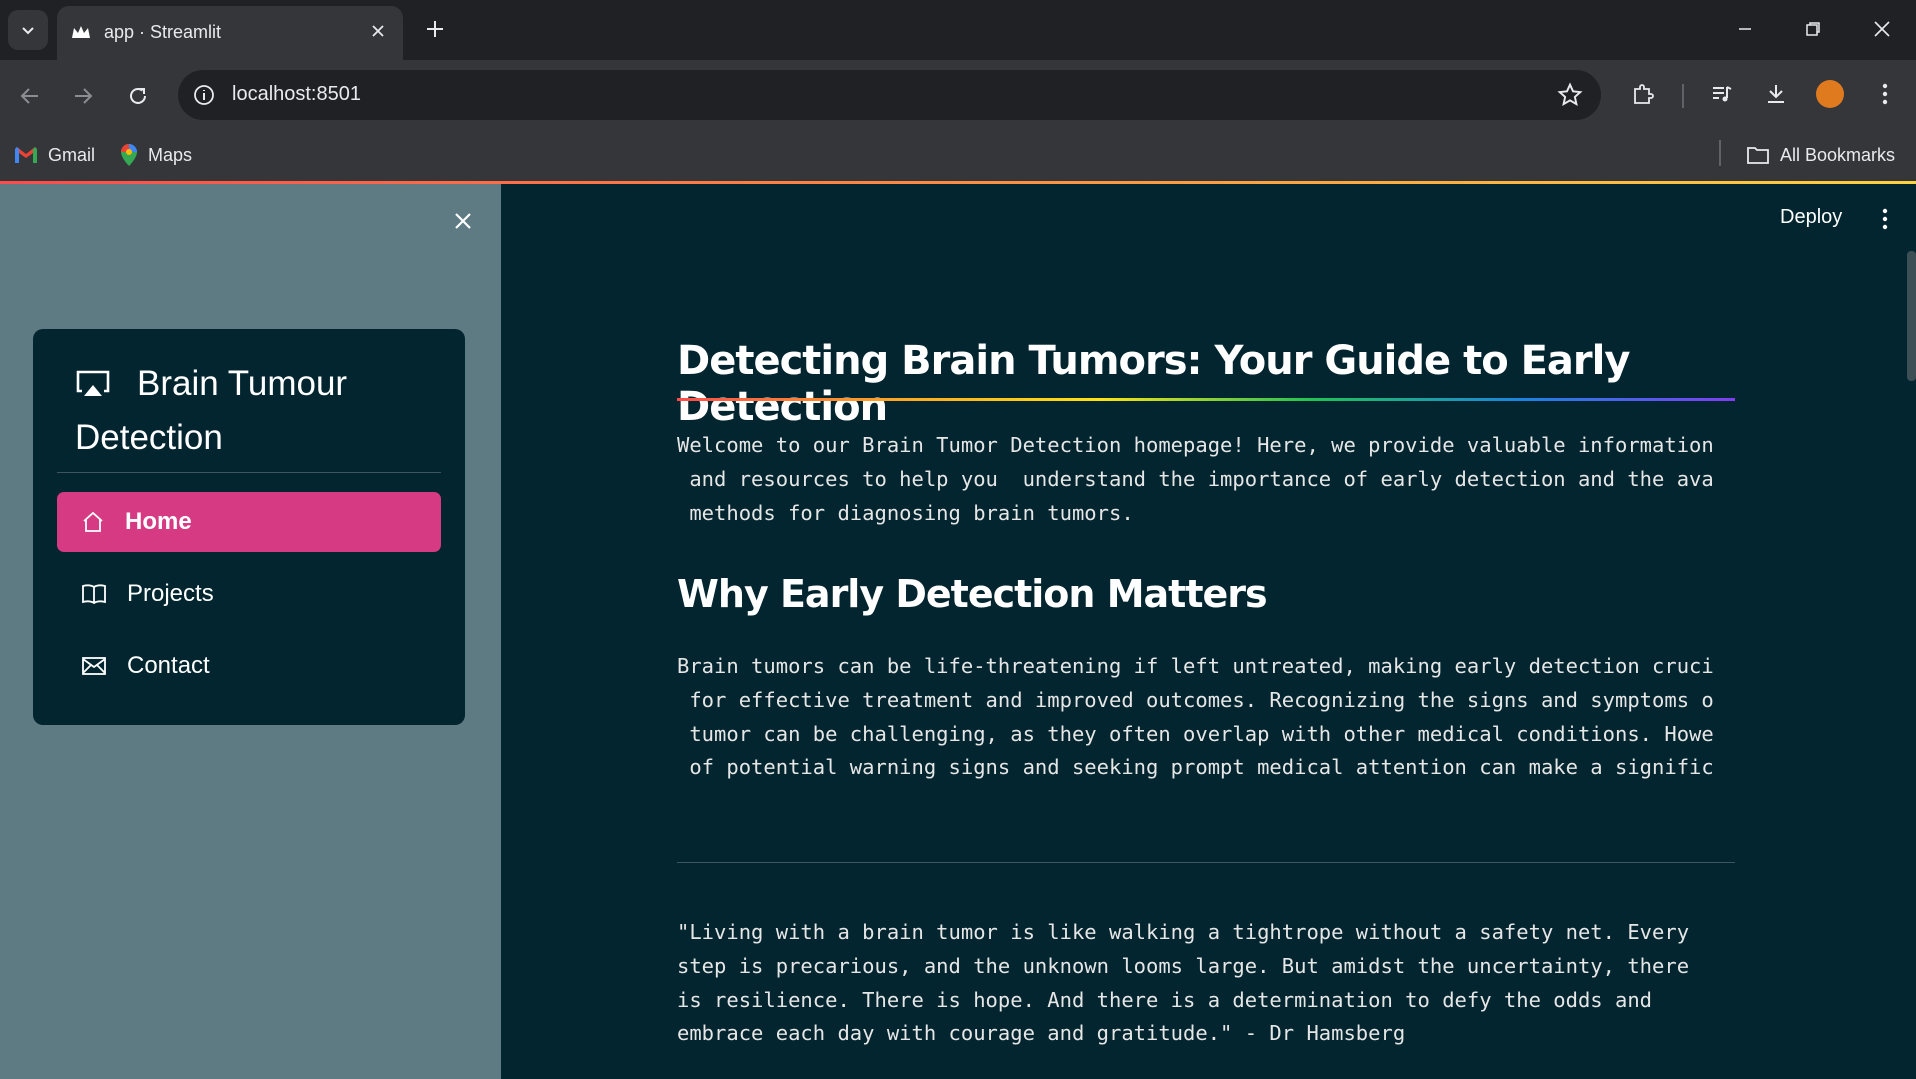 This screenshot has width=1916, height=1079. I want to click on download-icon, so click(1776, 94).